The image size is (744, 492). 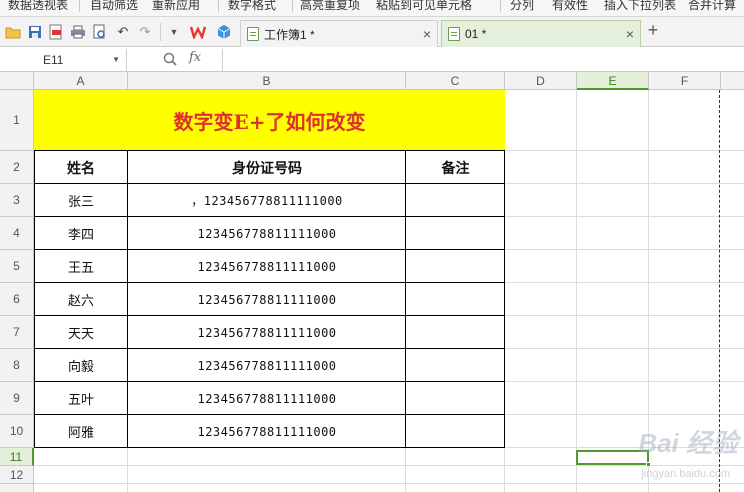 What do you see at coordinates (224, 32) in the screenshot?
I see `cube-icon` at bounding box center [224, 32].